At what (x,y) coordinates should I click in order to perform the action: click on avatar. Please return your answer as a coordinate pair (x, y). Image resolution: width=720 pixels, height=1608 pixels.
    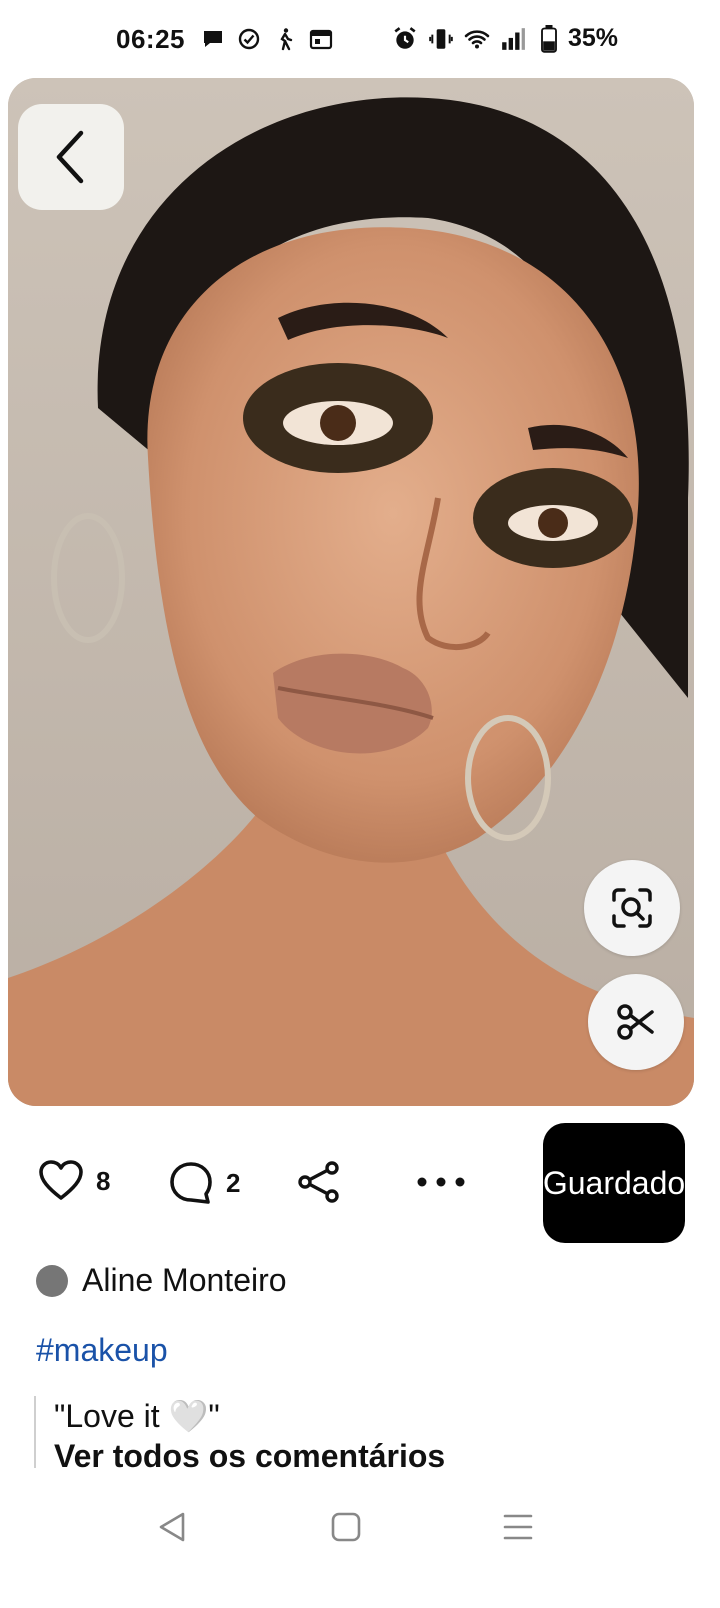
    Looking at the image, I should click on (52, 1280).